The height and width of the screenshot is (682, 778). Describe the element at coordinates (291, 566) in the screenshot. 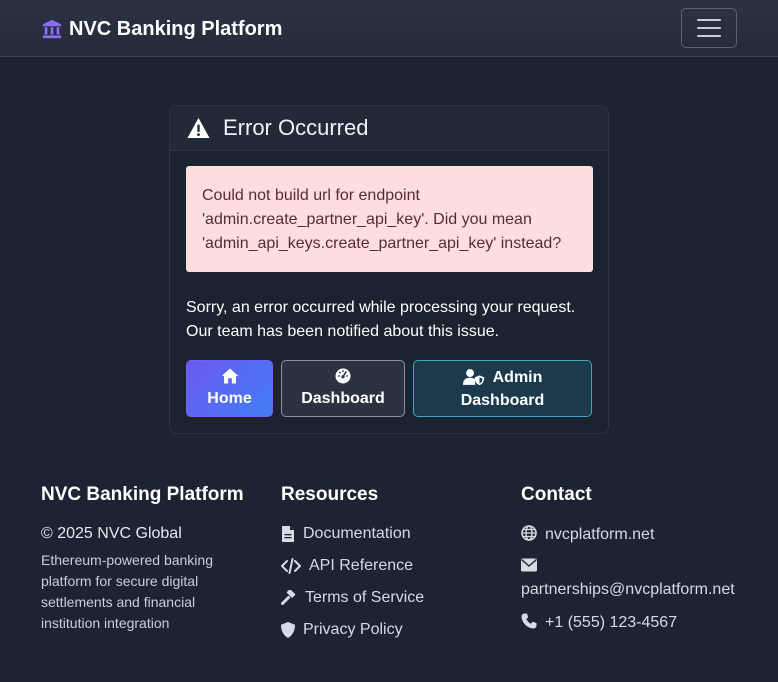

I see `code-icon` at that location.